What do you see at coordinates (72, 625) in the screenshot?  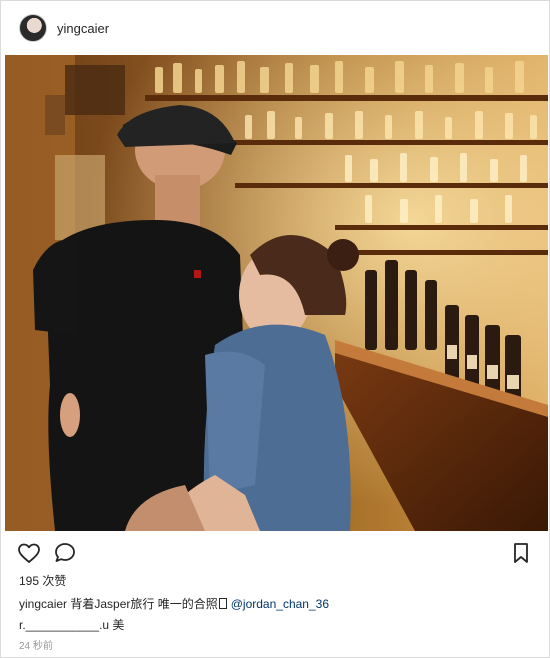 I see `comment: r.___________.u 美` at bounding box center [72, 625].